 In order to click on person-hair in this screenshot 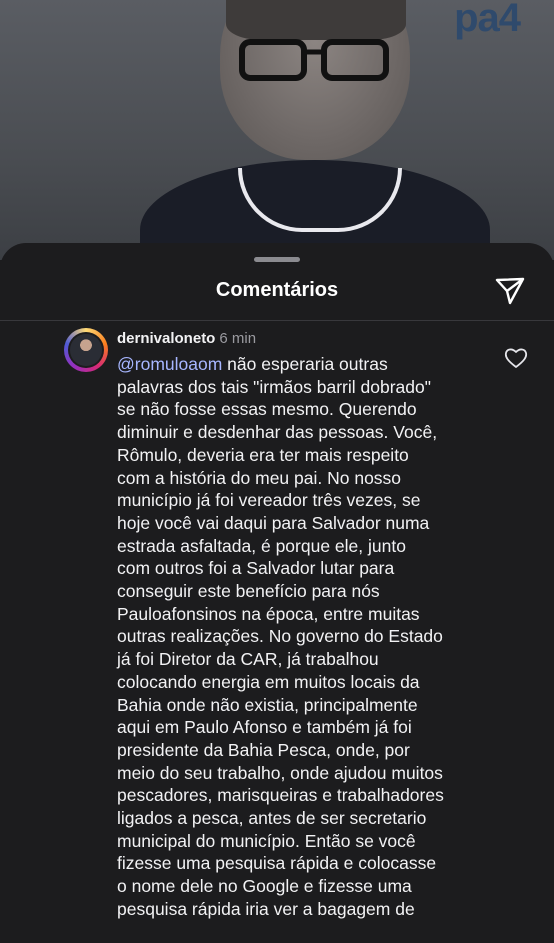, I will do `click(316, 20)`.